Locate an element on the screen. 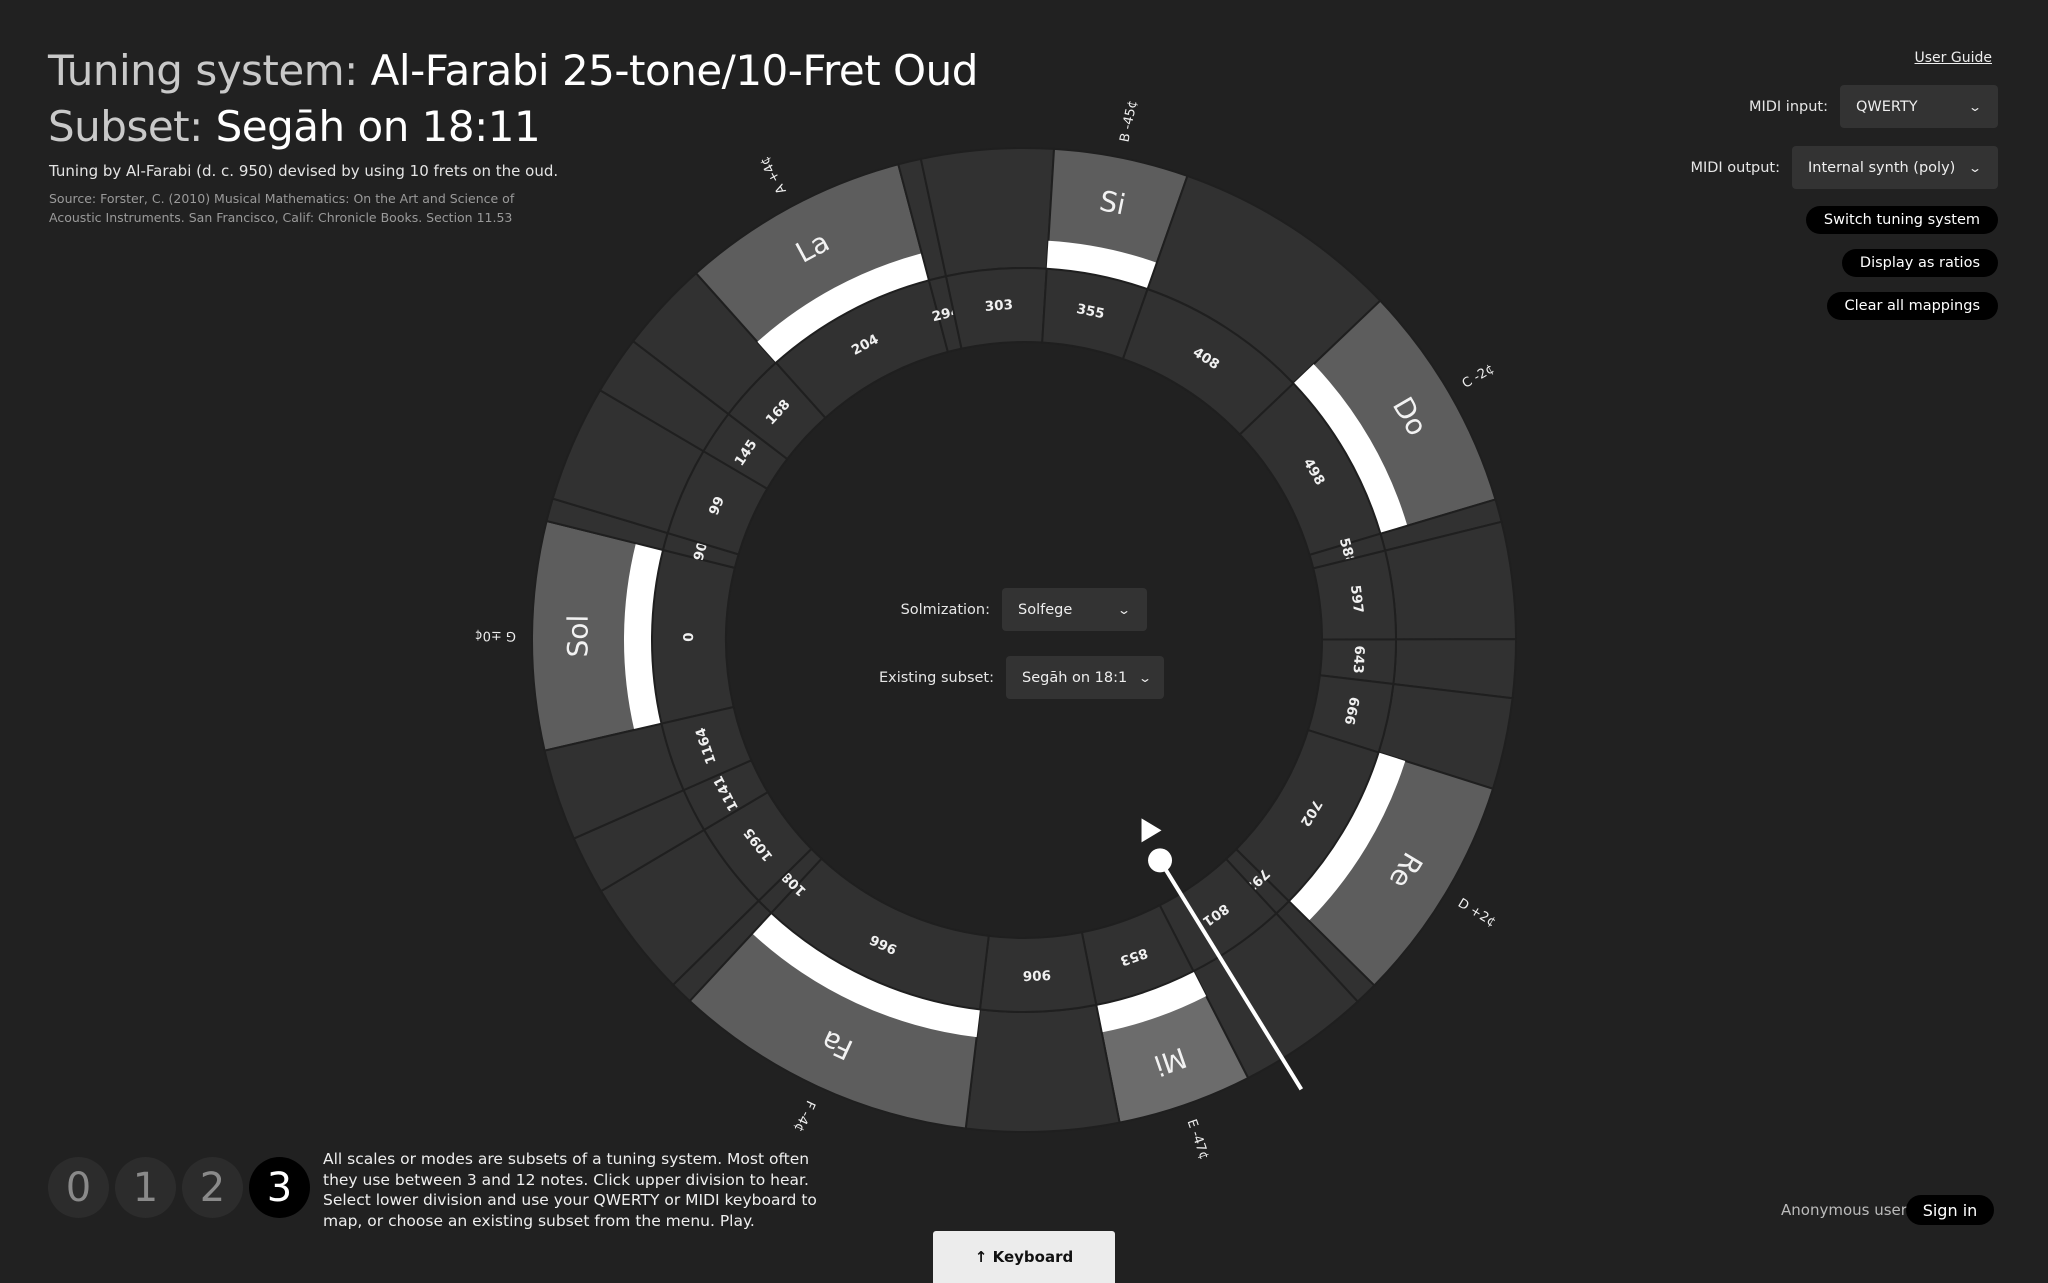 The width and height of the screenshot is (2048, 1283). cents-label: 303 is located at coordinates (998, 306).